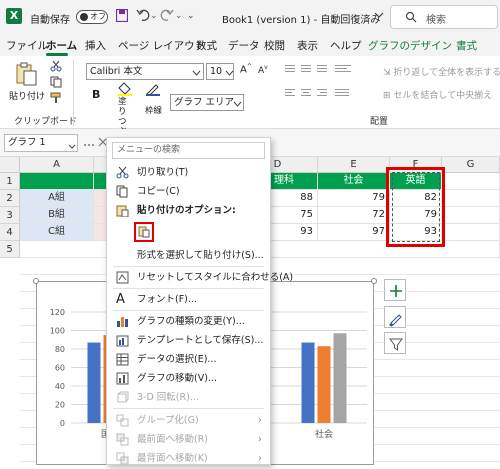 The image size is (500, 469). What do you see at coordinates (188, 150) in the screenshot?
I see `menu-search-input: メニューの検索` at bounding box center [188, 150].